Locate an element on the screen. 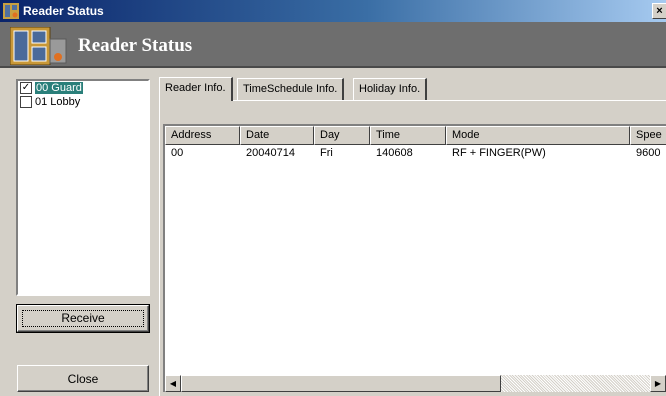  column-header-time: Time is located at coordinates (408, 135).